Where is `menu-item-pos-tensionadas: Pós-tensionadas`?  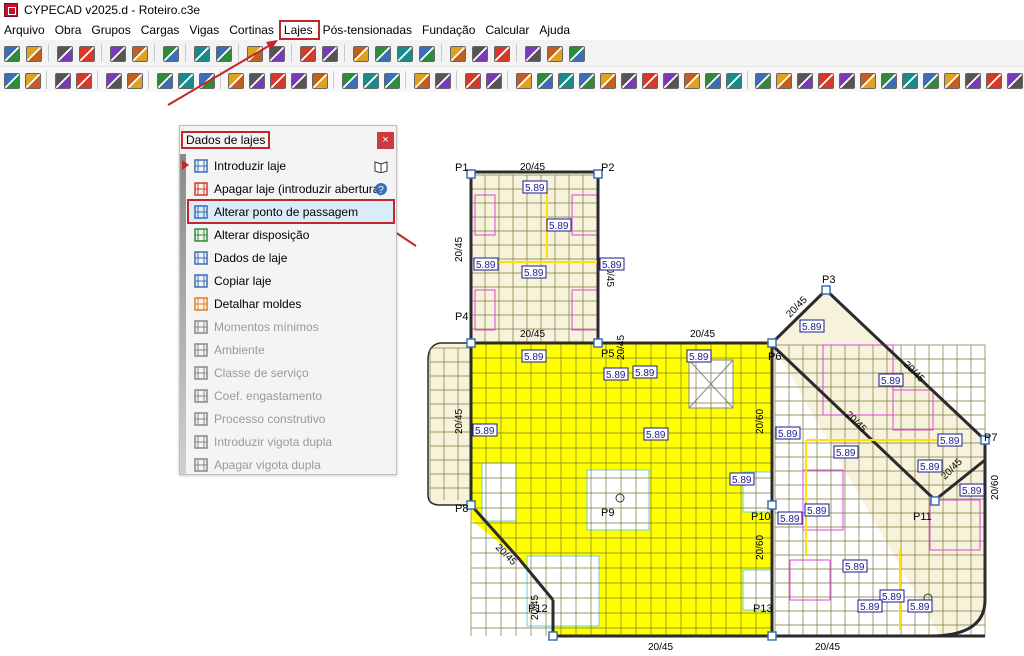
menu-item-pos-tensionadas: Pós-tensionadas is located at coordinates (368, 30).